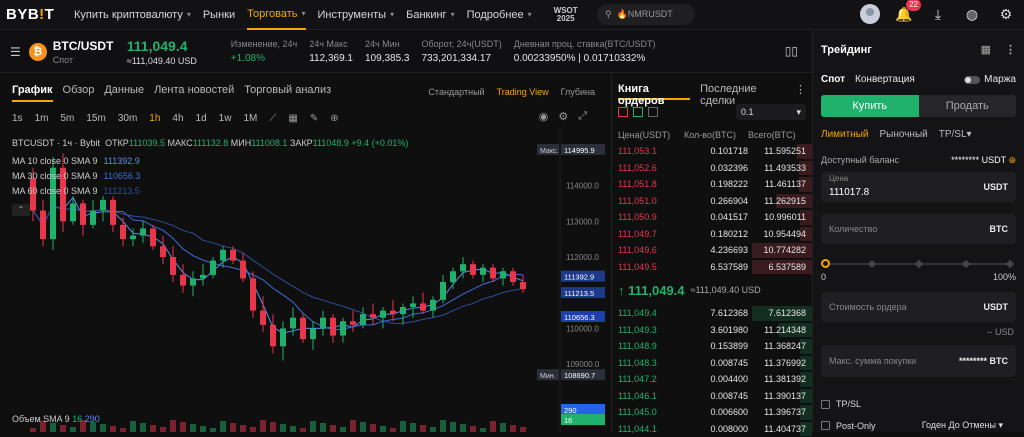  Describe the element at coordinates (955, 134) in the screenshot. I see `order-type-2: TP/SL▾` at that location.